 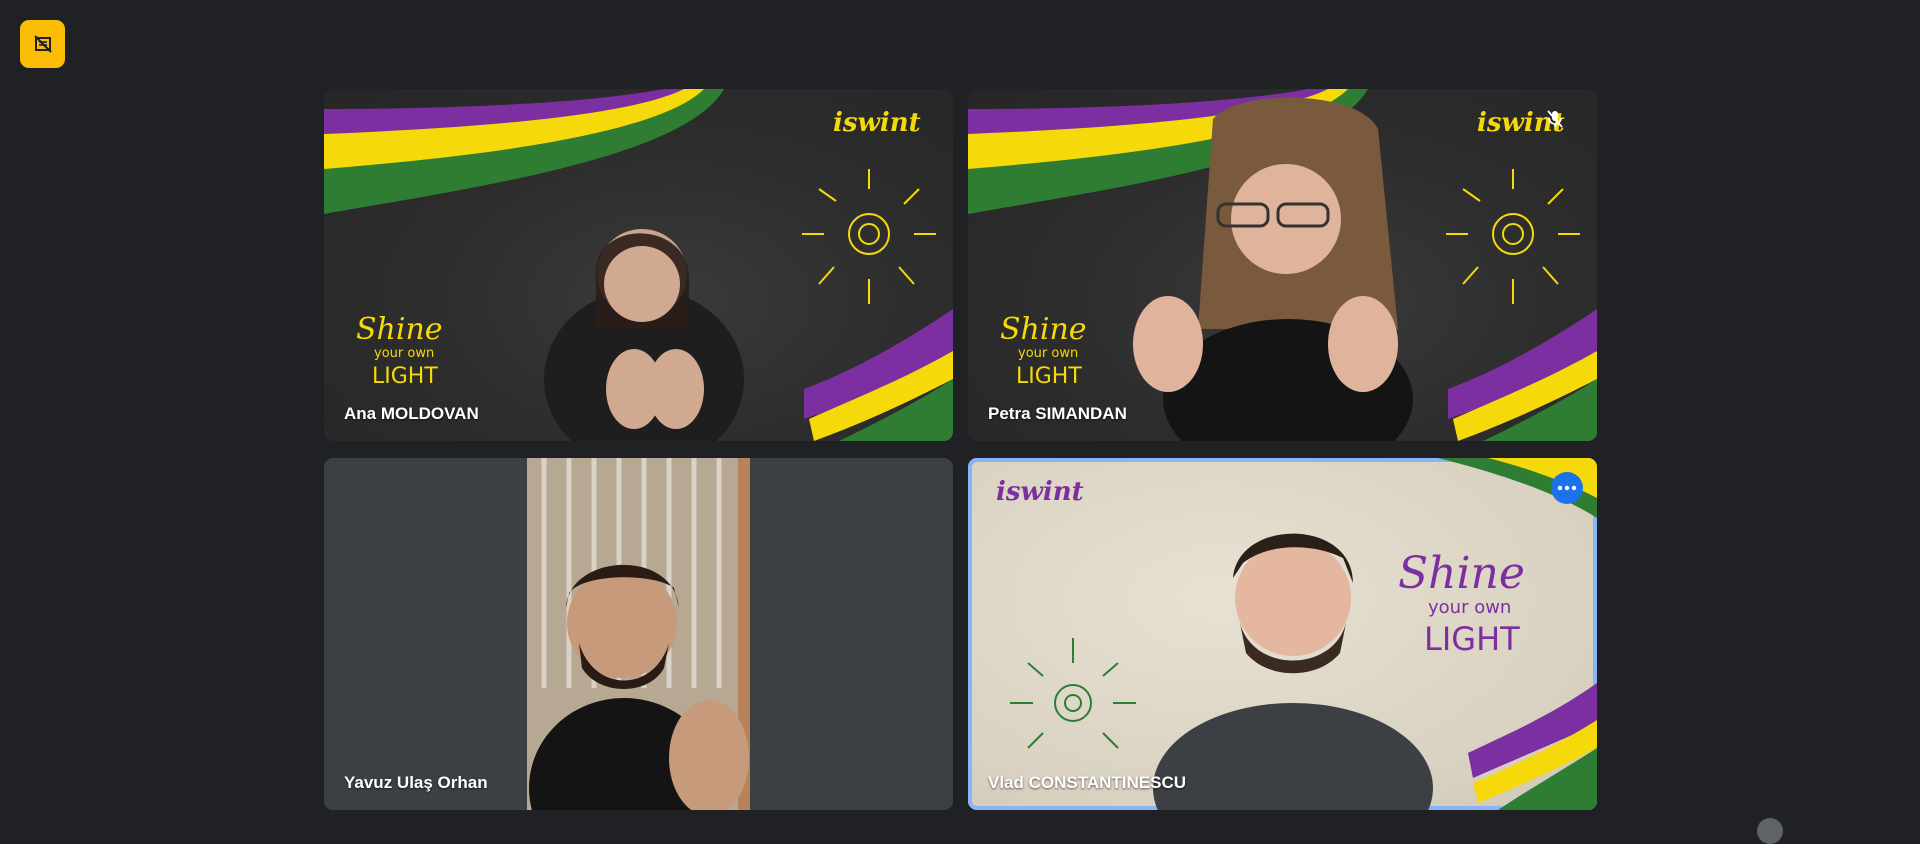 I want to click on more-options-button, so click(x=1567, y=488).